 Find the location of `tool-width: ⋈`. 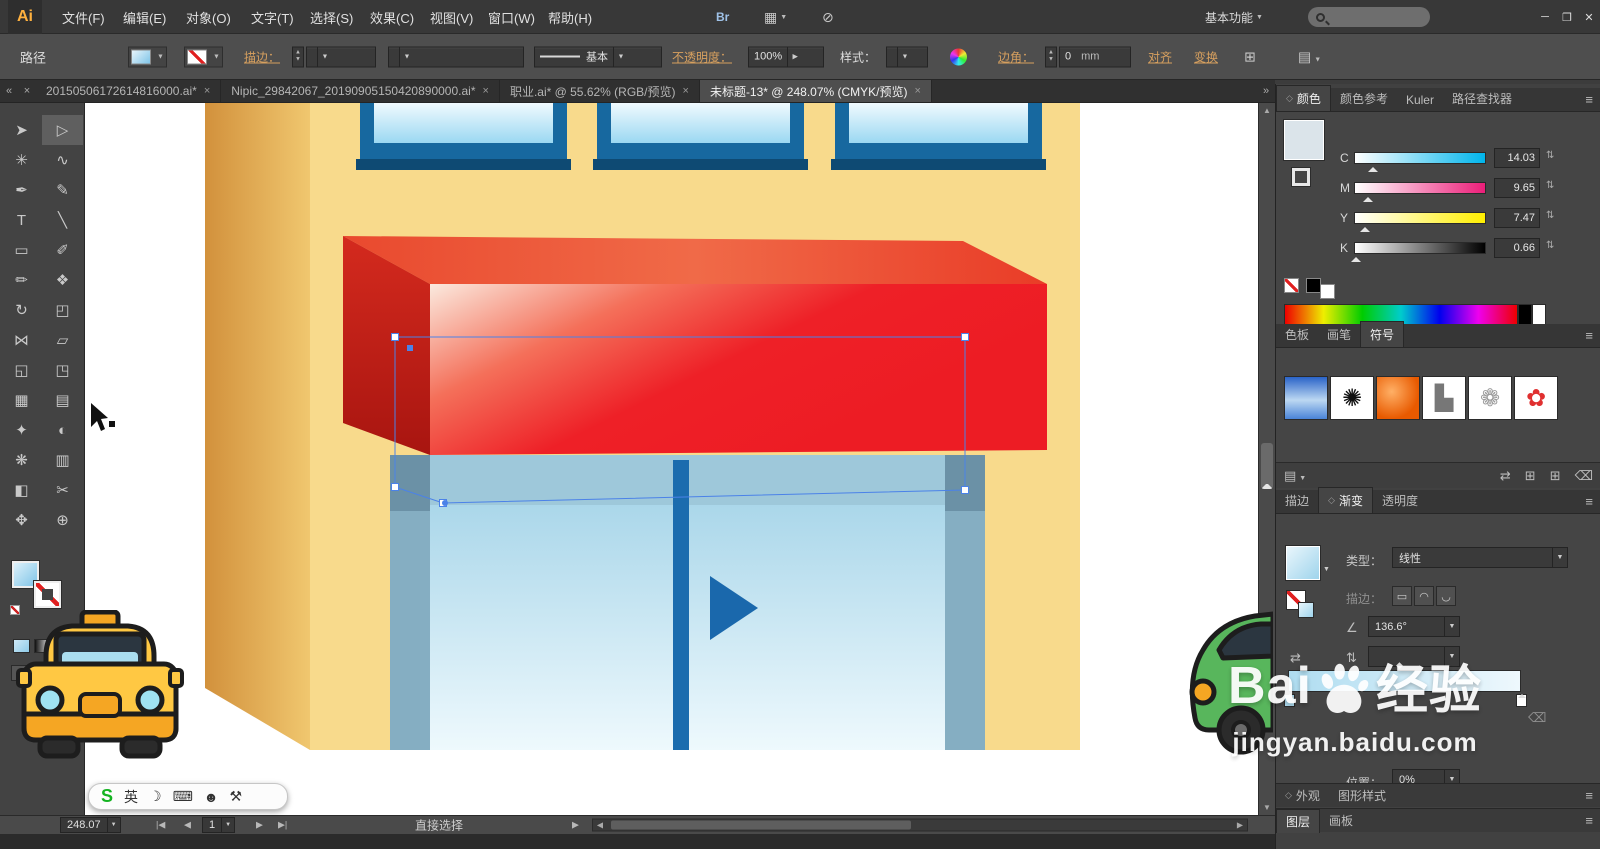

tool-width: ⋈ is located at coordinates (21, 340).